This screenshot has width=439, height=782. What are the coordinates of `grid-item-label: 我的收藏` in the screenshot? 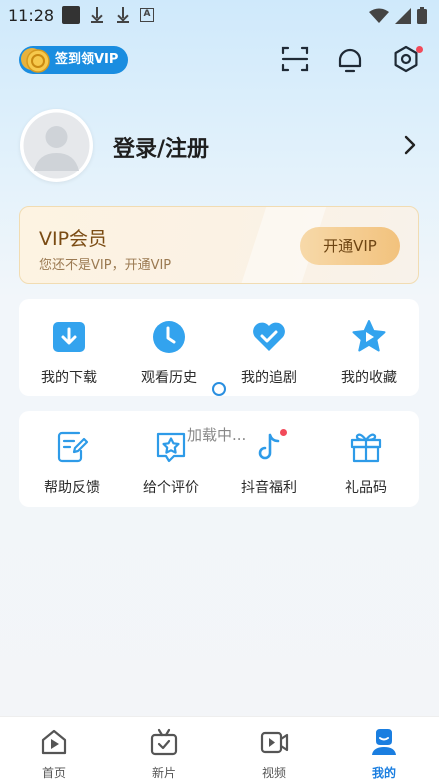 It's located at (369, 378).